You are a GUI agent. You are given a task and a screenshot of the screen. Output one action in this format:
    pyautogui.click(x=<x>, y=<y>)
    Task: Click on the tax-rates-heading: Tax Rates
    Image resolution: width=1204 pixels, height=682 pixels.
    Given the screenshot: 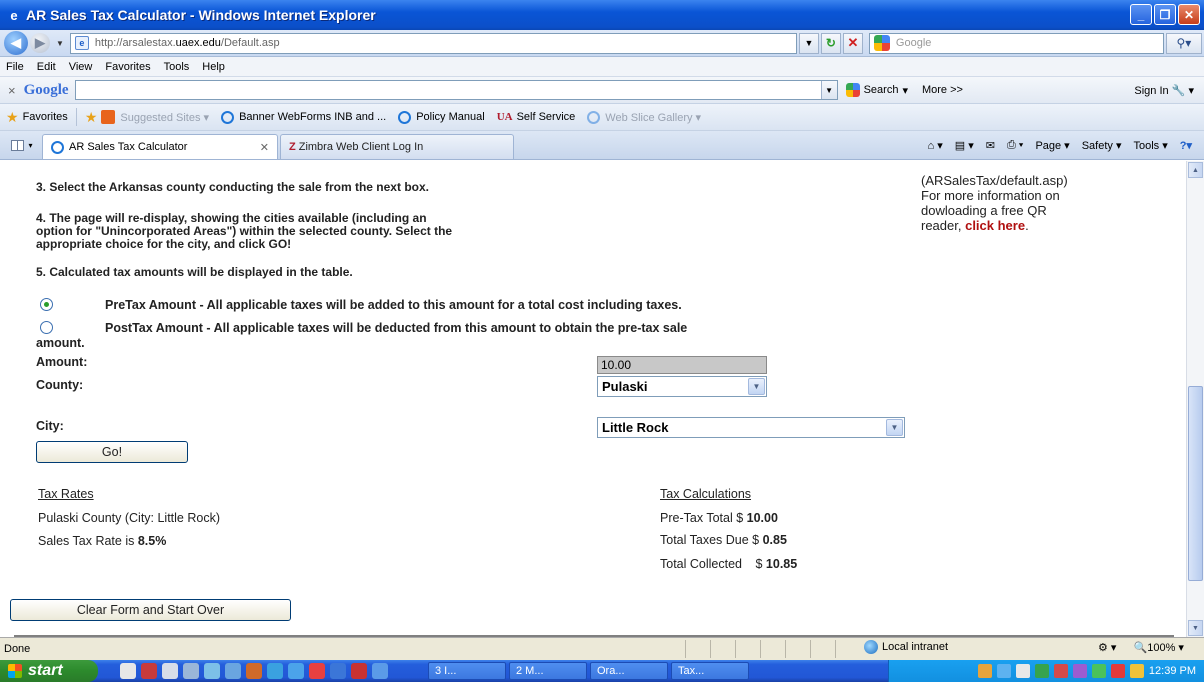 What is the action you would take?
    pyautogui.click(x=66, y=494)
    